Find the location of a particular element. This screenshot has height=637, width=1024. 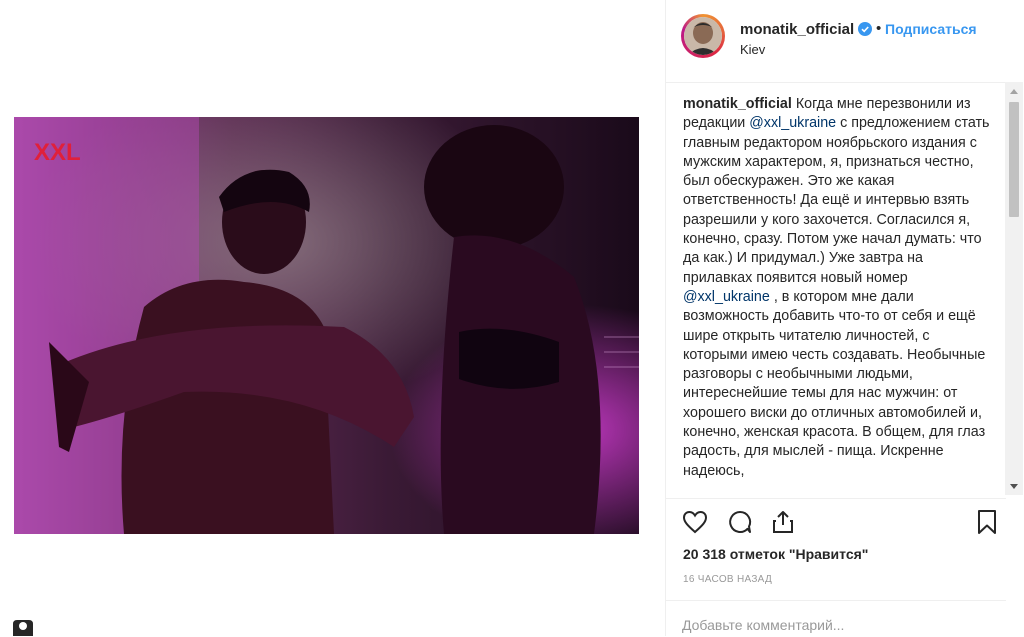

xxl-logo: XXL is located at coordinates (57, 152).